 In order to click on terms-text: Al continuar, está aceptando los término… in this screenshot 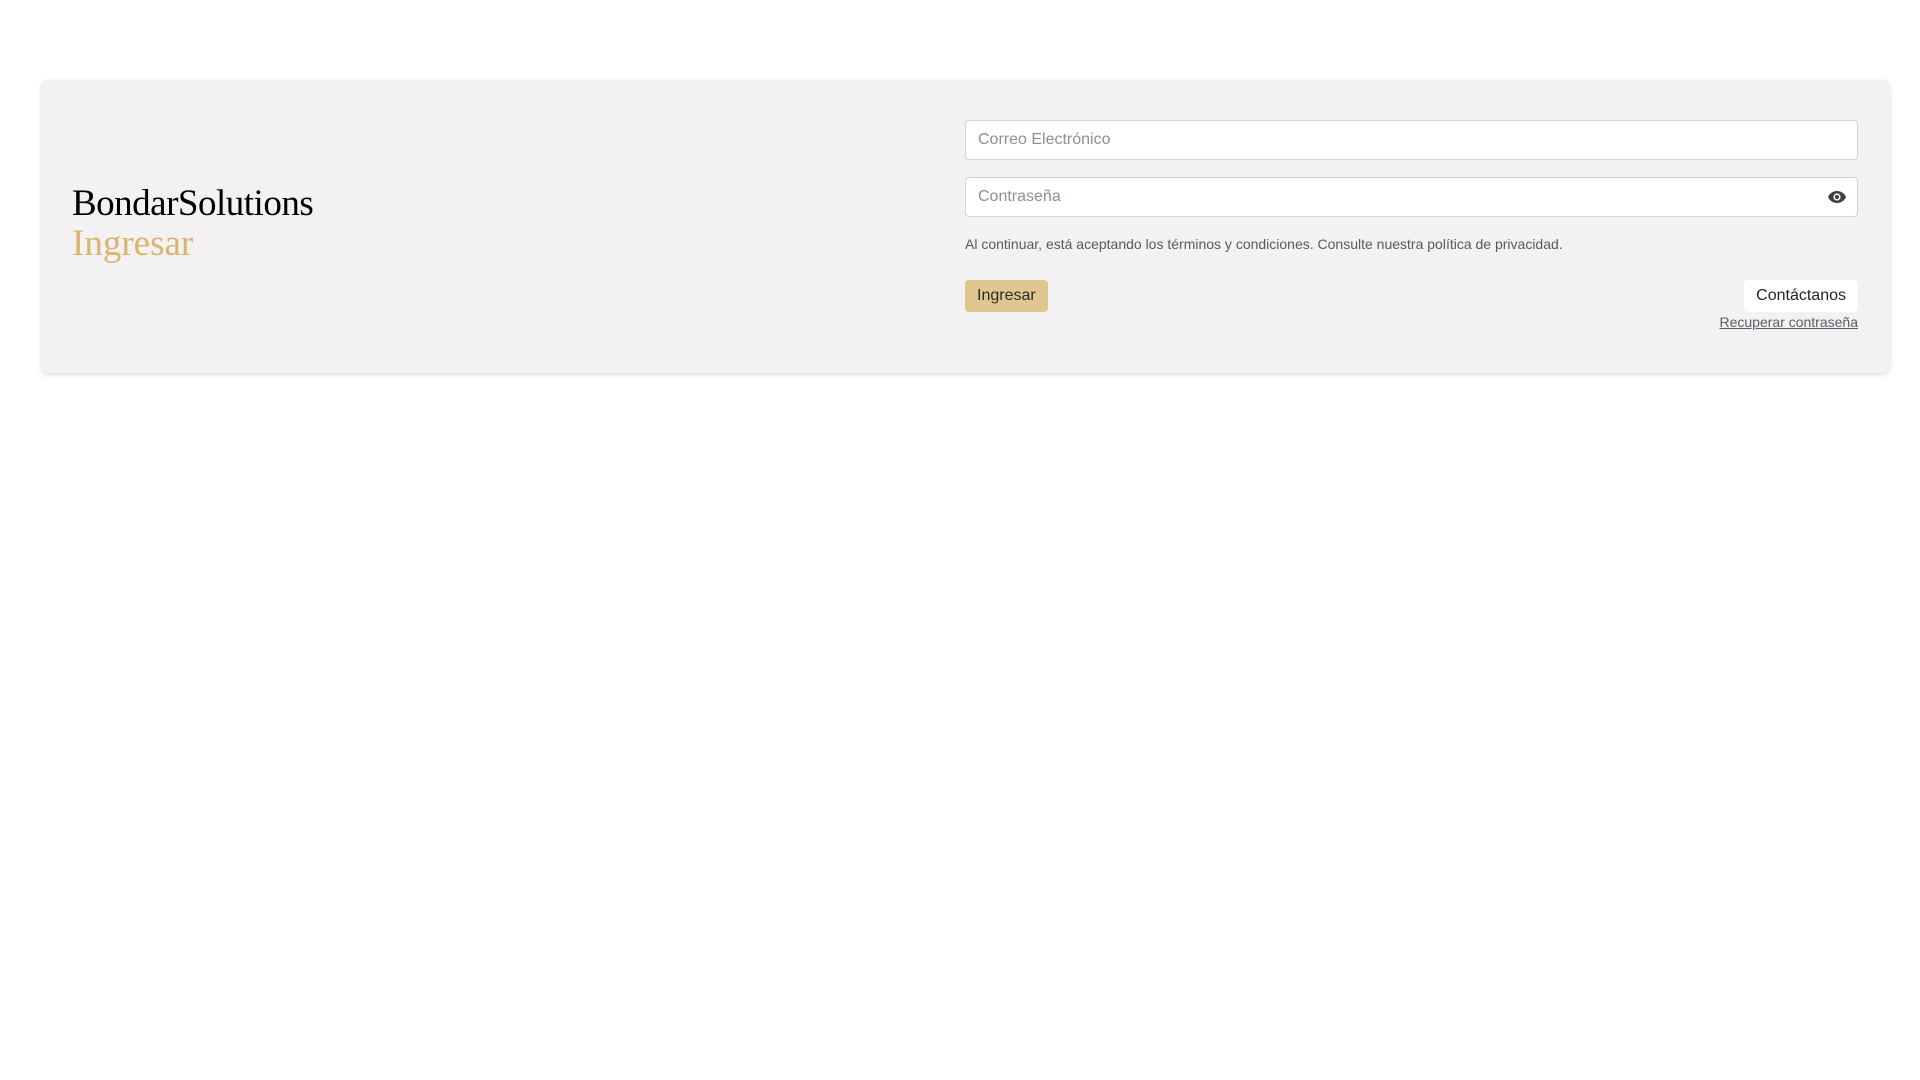, I will do `click(1264, 244)`.